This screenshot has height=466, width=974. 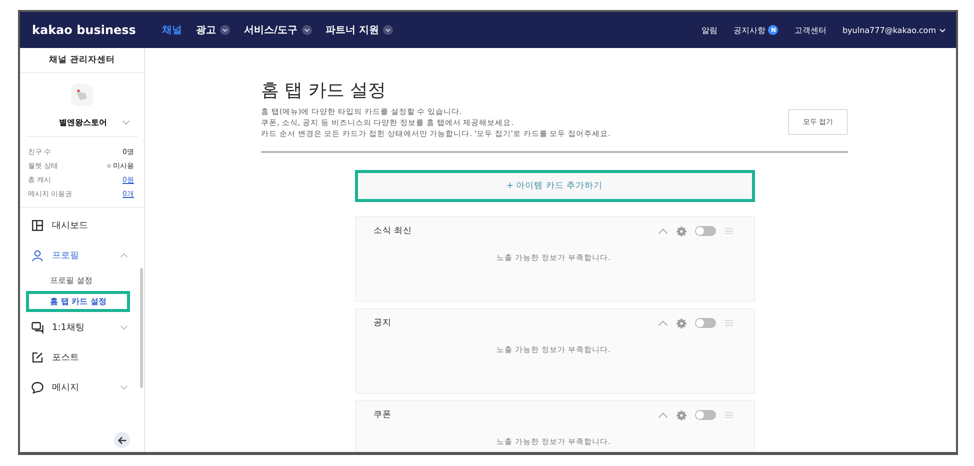 What do you see at coordinates (554, 186) in the screenshot?
I see `add-item-card-button: + 아이템 카드 추가하기` at bounding box center [554, 186].